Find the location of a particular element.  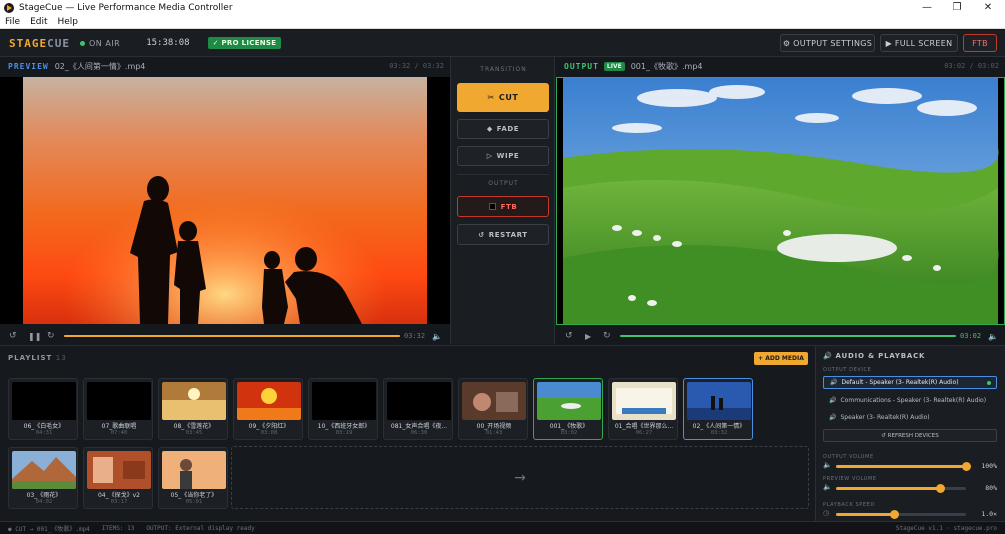

output-timecode: 03:02 / 03:02 is located at coordinates (971, 66).